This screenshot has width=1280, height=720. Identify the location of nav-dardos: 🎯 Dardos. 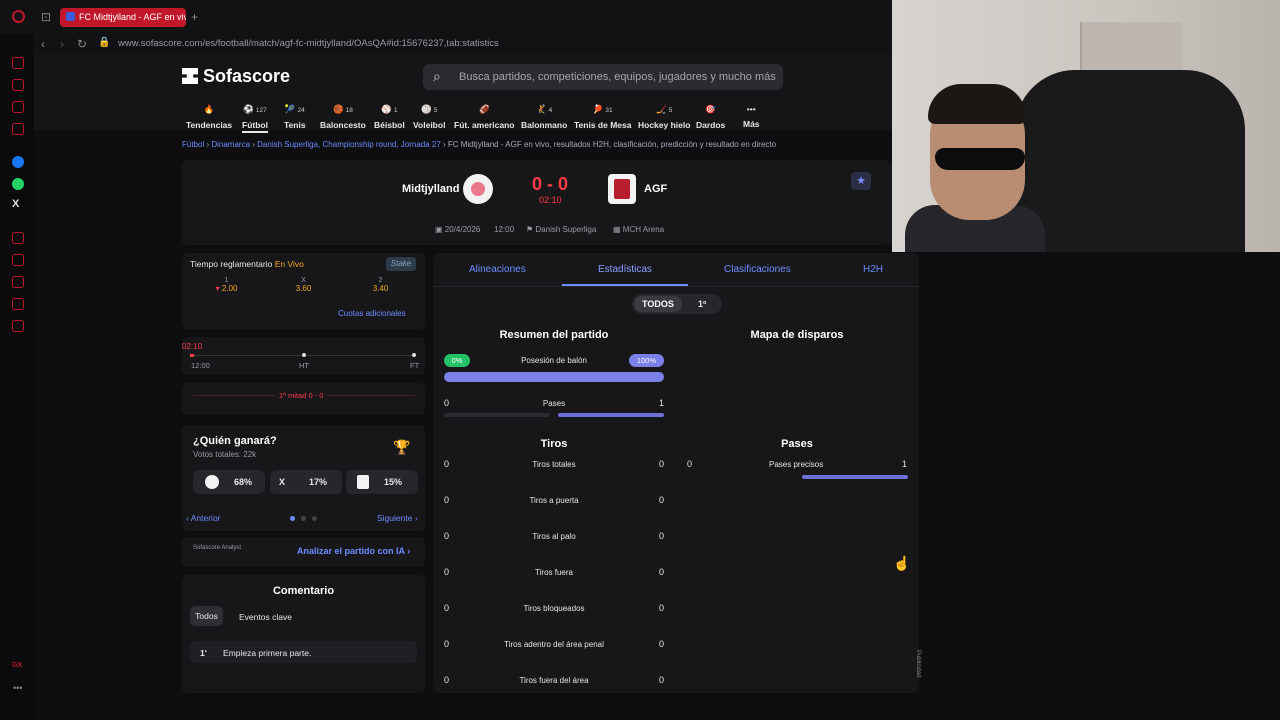
(710, 117).